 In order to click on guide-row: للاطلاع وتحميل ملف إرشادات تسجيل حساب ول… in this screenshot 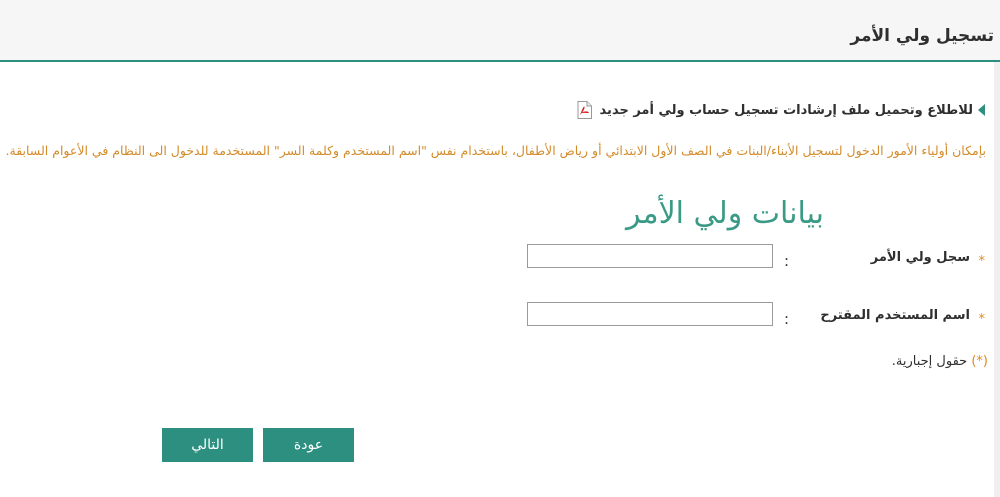, I will do `click(781, 110)`.